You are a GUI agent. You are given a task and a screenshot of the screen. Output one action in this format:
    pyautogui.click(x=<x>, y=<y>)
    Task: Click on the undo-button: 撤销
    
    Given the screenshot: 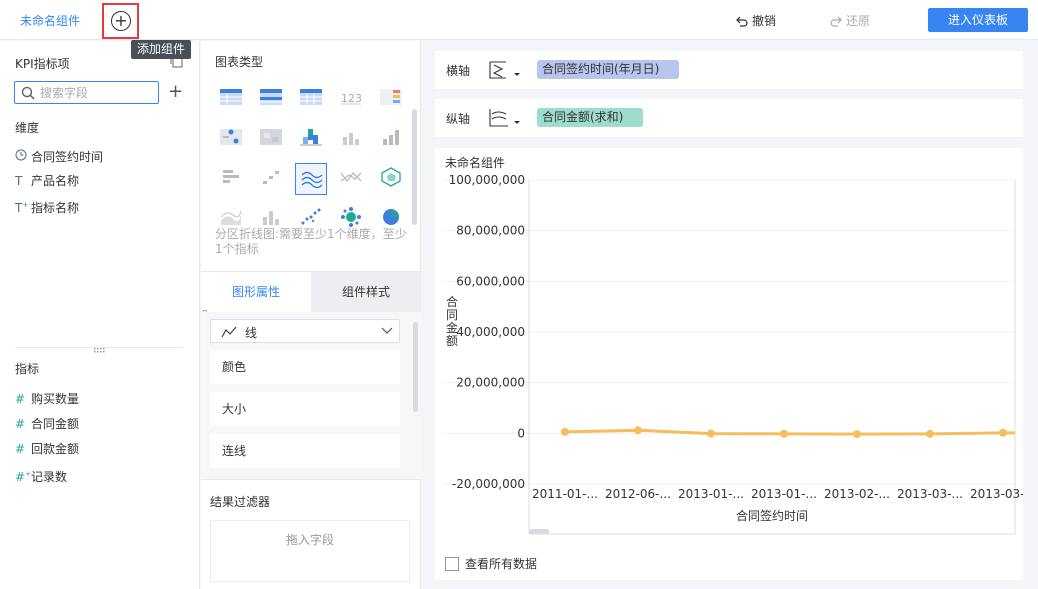 What is the action you would take?
    pyautogui.click(x=756, y=20)
    